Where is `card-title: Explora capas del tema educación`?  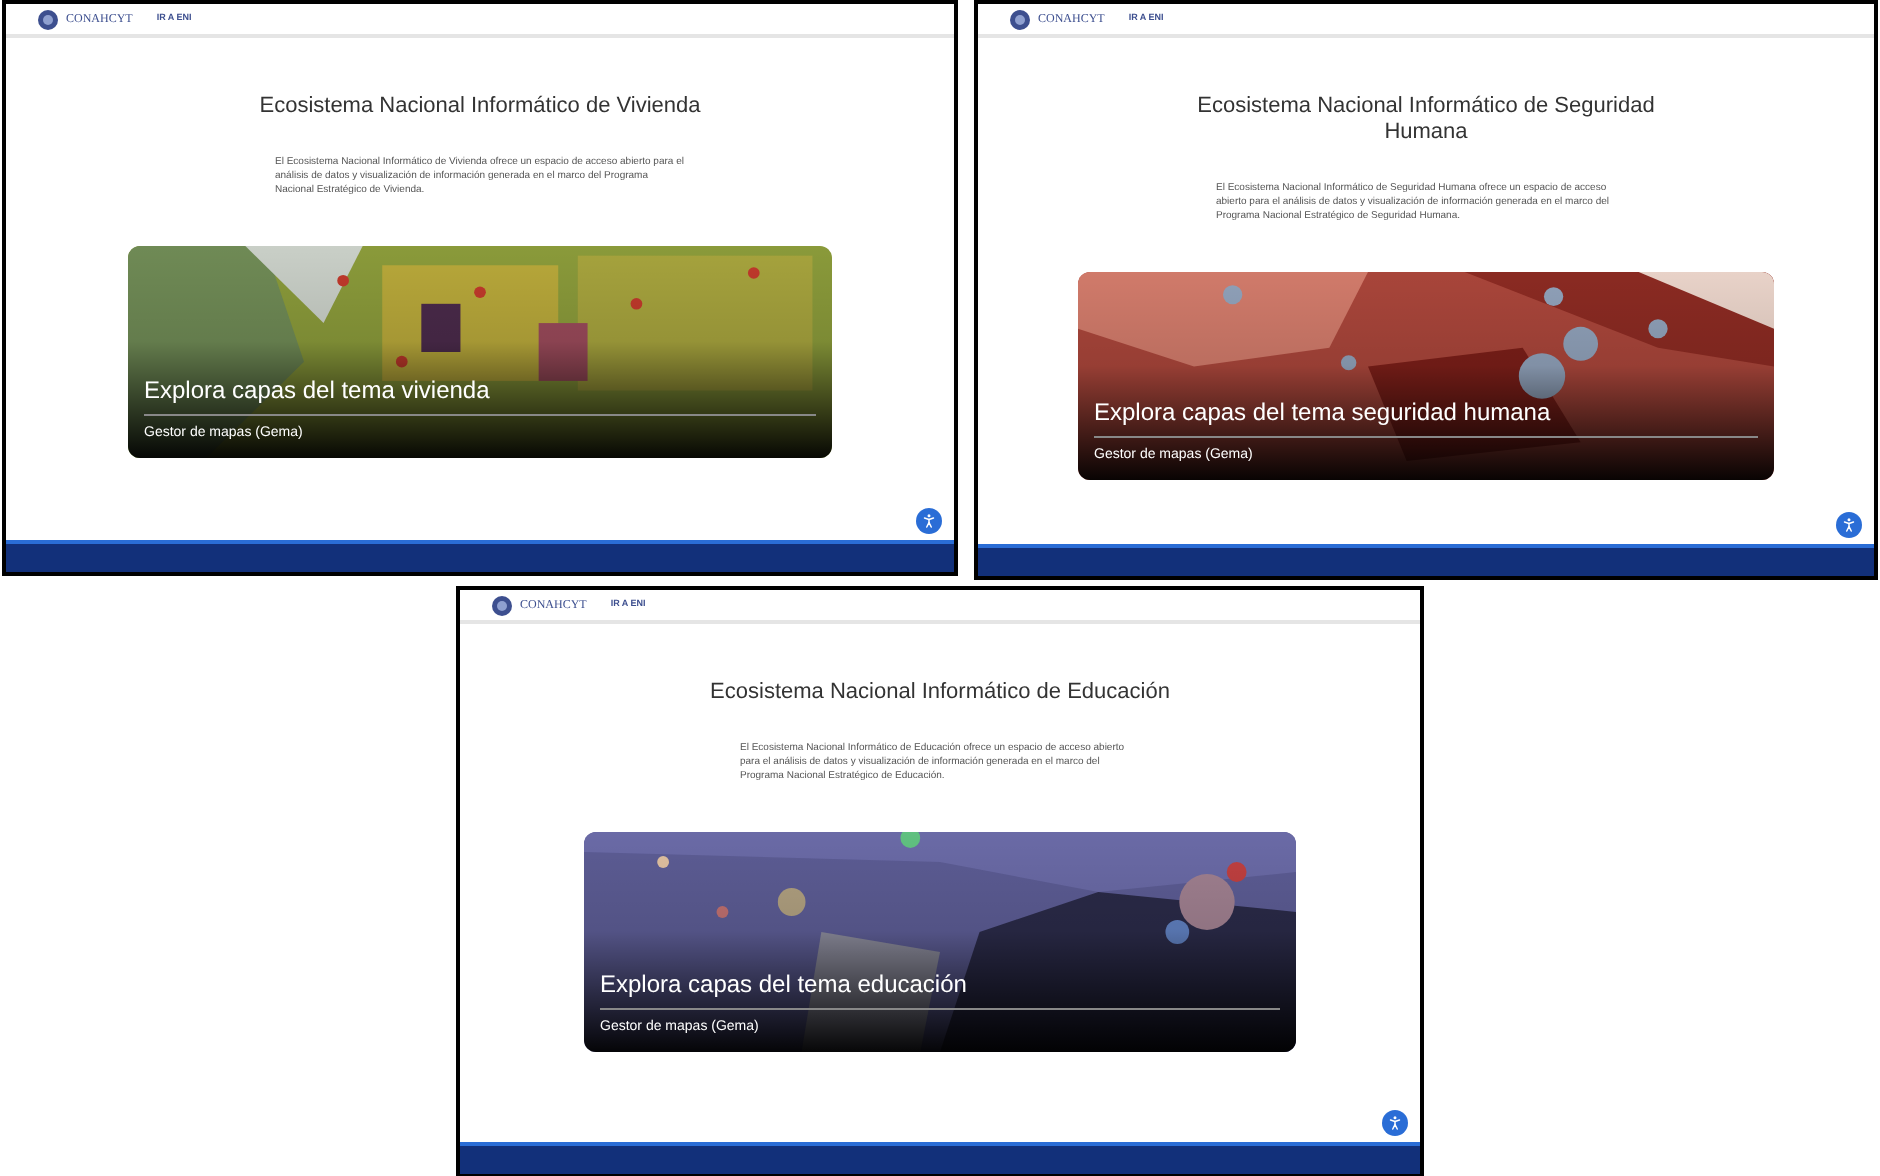 card-title: Explora capas del tema educación is located at coordinates (784, 985).